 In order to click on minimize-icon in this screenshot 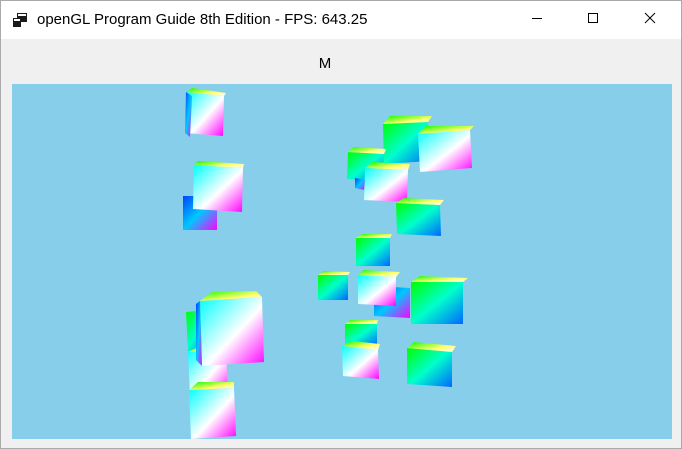, I will do `click(537, 20)`.